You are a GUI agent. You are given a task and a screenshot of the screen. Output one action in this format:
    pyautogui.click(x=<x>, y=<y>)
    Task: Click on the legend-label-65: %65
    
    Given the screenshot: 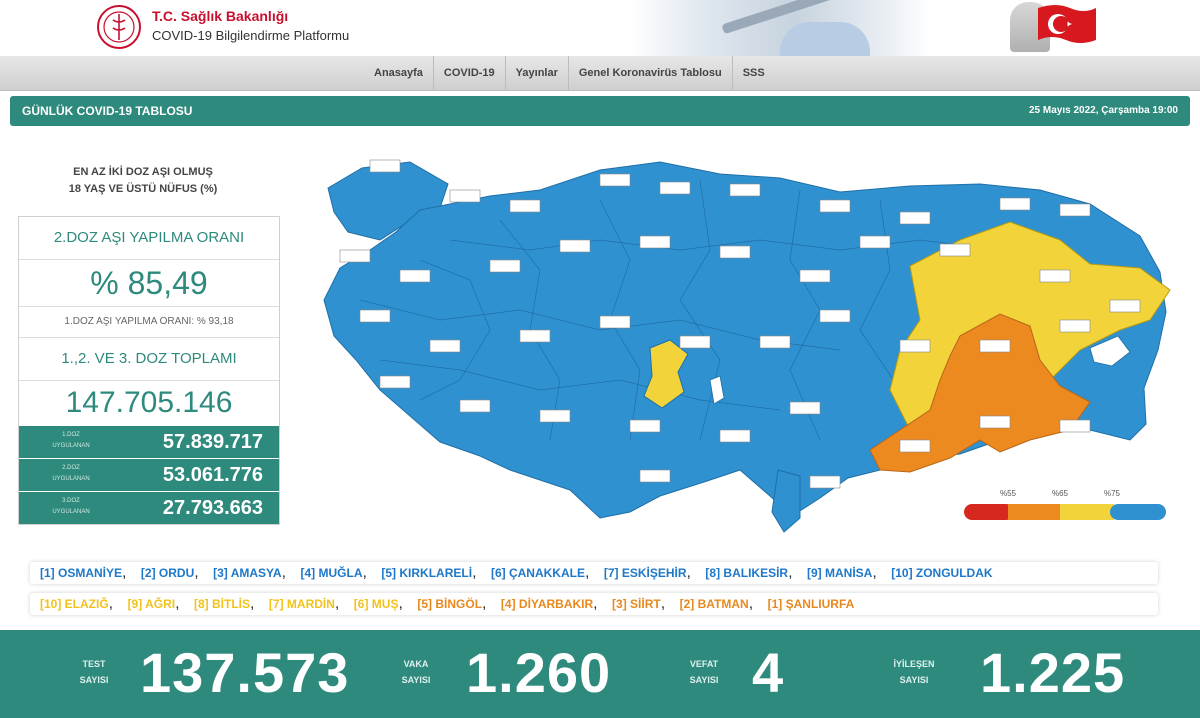 What is the action you would take?
    pyautogui.click(x=1060, y=493)
    